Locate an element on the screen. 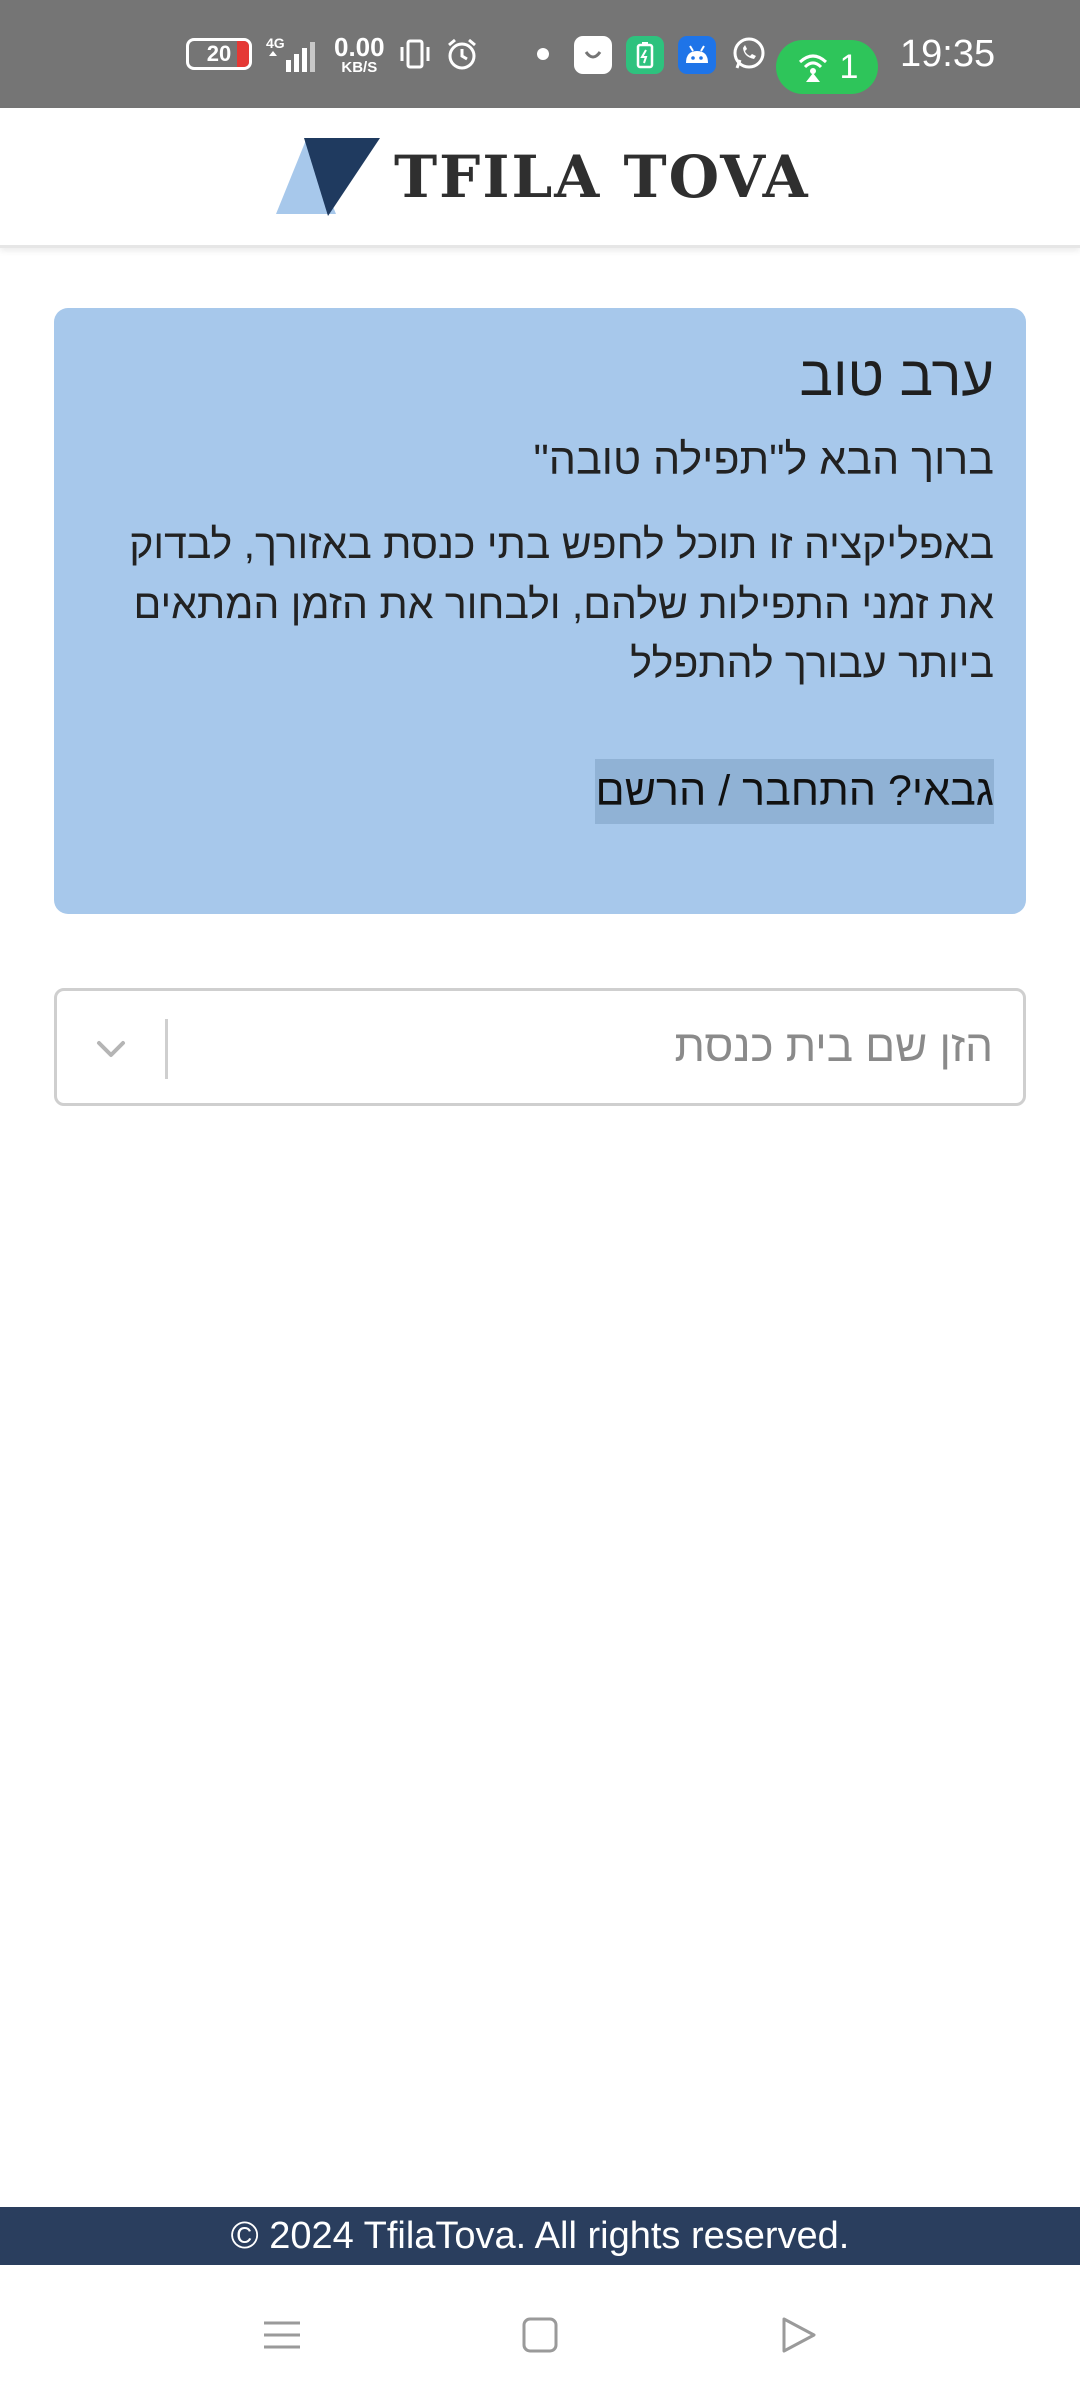  android-icon is located at coordinates (697, 55).